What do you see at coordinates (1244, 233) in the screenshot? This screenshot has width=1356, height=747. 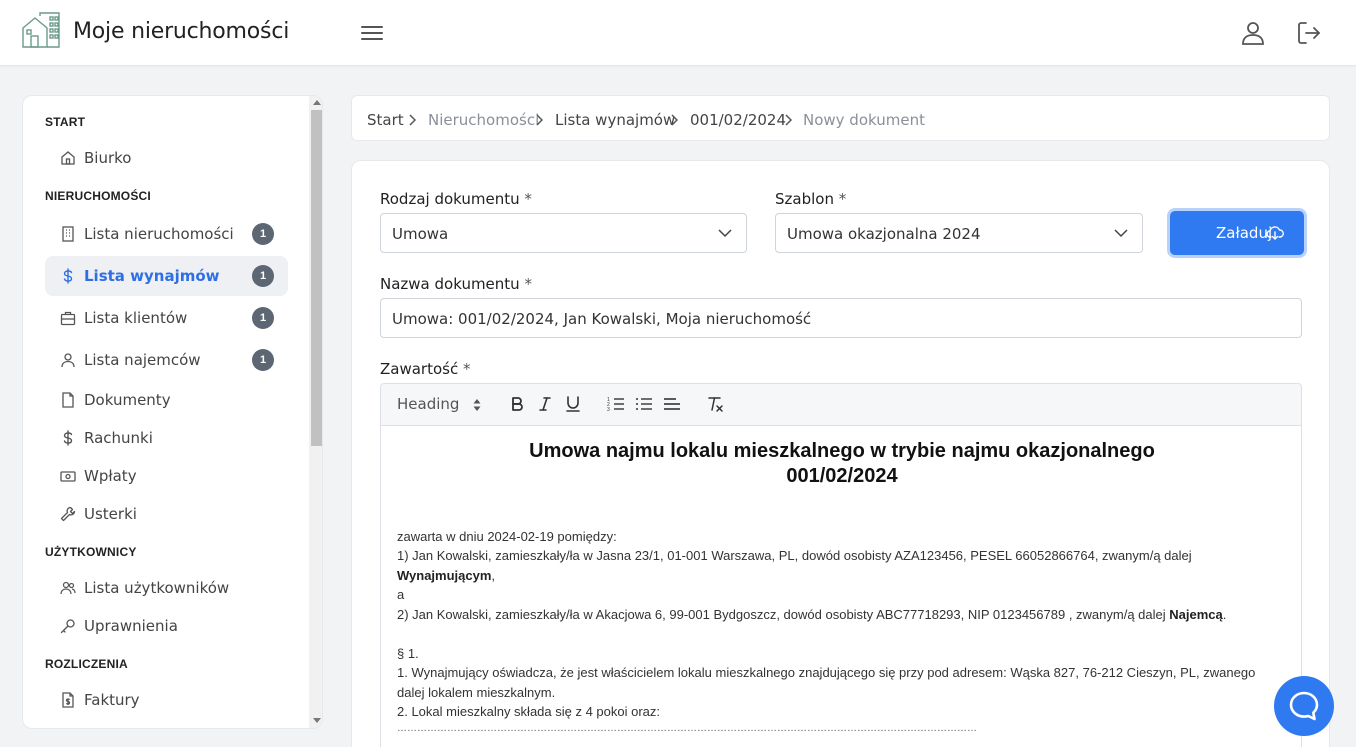 I see `load-button-label: Załaduj` at bounding box center [1244, 233].